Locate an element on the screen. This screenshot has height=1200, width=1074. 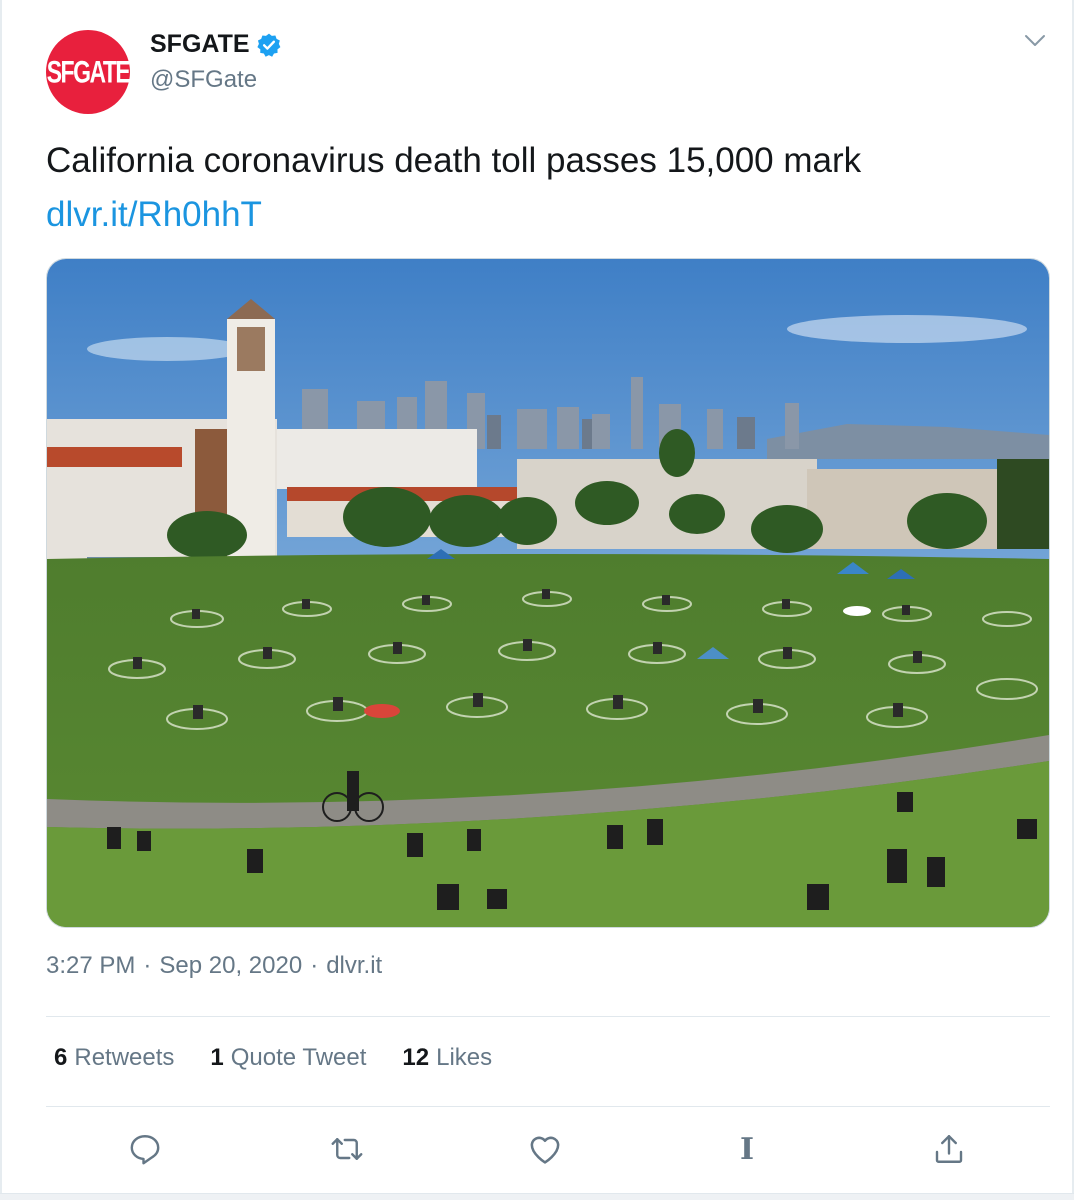
retweets-stat: 6 Retweets is located at coordinates (114, 1058).